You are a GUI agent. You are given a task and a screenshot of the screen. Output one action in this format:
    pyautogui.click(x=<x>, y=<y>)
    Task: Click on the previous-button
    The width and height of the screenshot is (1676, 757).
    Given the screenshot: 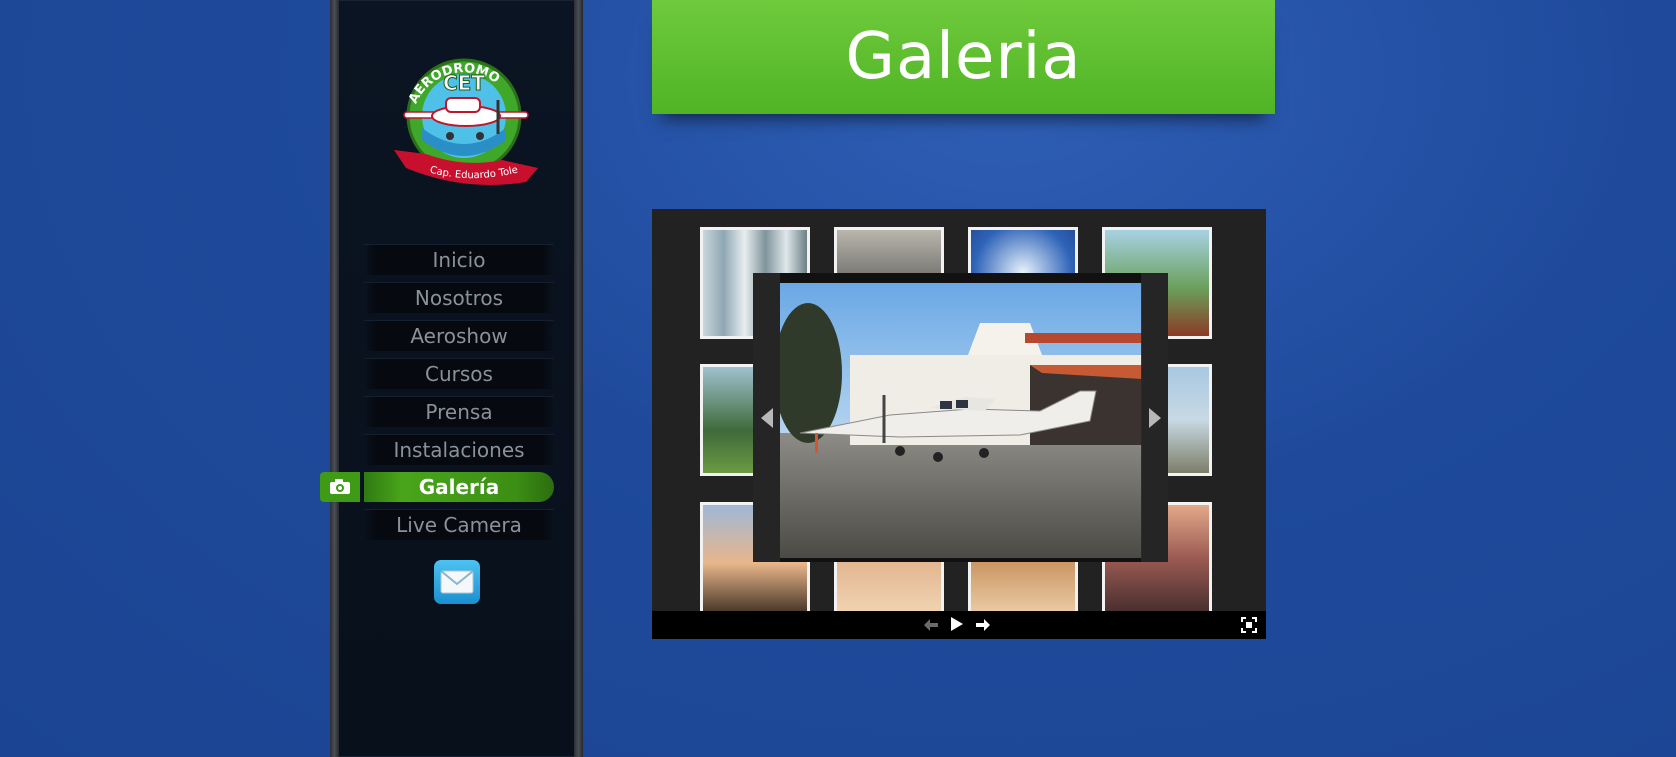 What is the action you would take?
    pyautogui.click(x=931, y=626)
    